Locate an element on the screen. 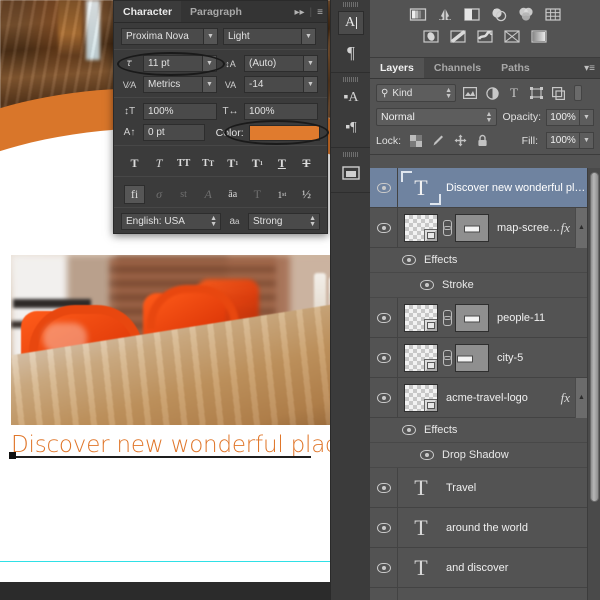 The width and height of the screenshot is (600, 600). discretionary-ligatures-button: st is located at coordinates (183, 194).